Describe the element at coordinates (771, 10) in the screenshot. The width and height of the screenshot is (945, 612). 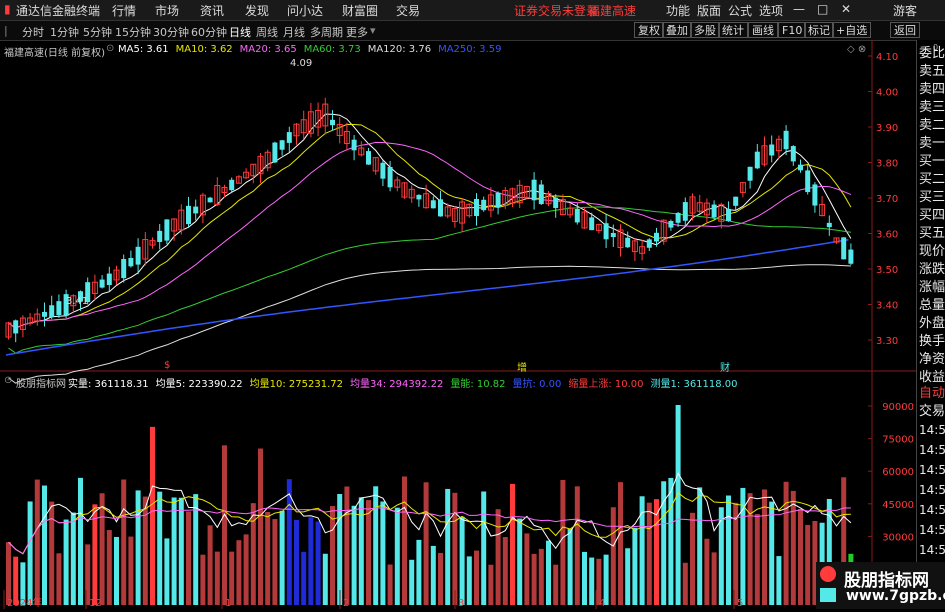
I see `menu-options: 选项` at that location.